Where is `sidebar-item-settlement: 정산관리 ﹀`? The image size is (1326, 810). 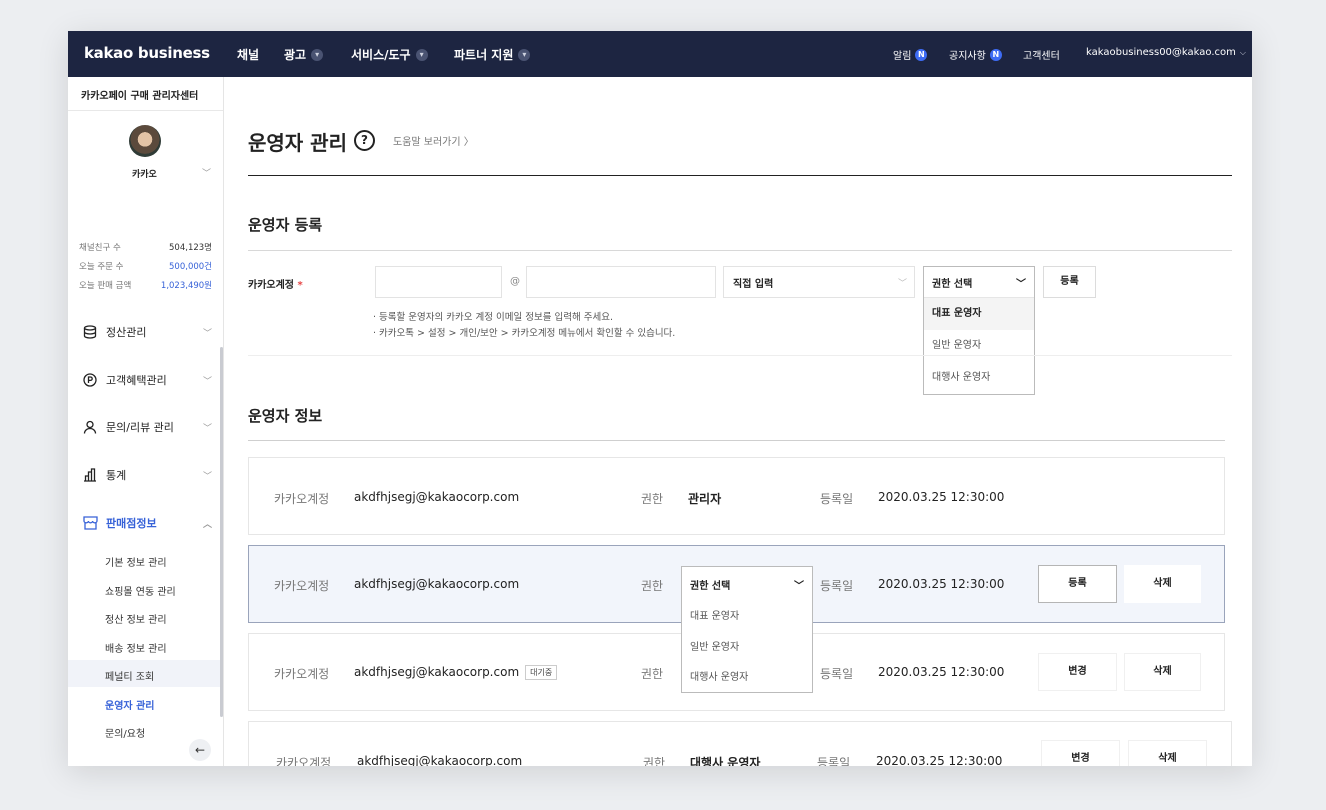 sidebar-item-settlement: 정산관리 ﹀ is located at coordinates (147, 332).